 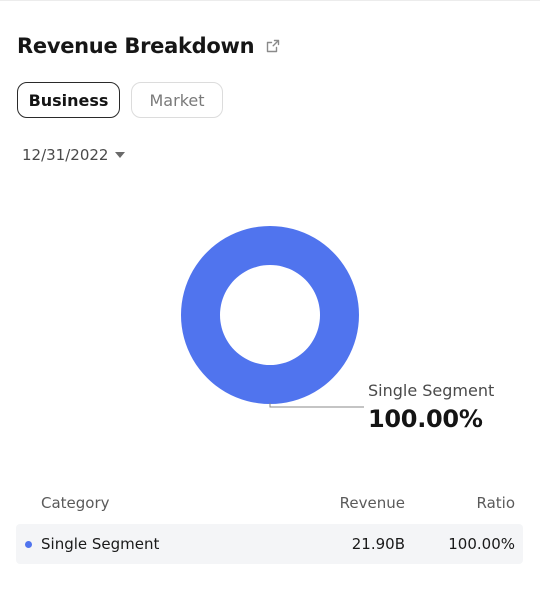 I want to click on share-icon, so click(x=273, y=46).